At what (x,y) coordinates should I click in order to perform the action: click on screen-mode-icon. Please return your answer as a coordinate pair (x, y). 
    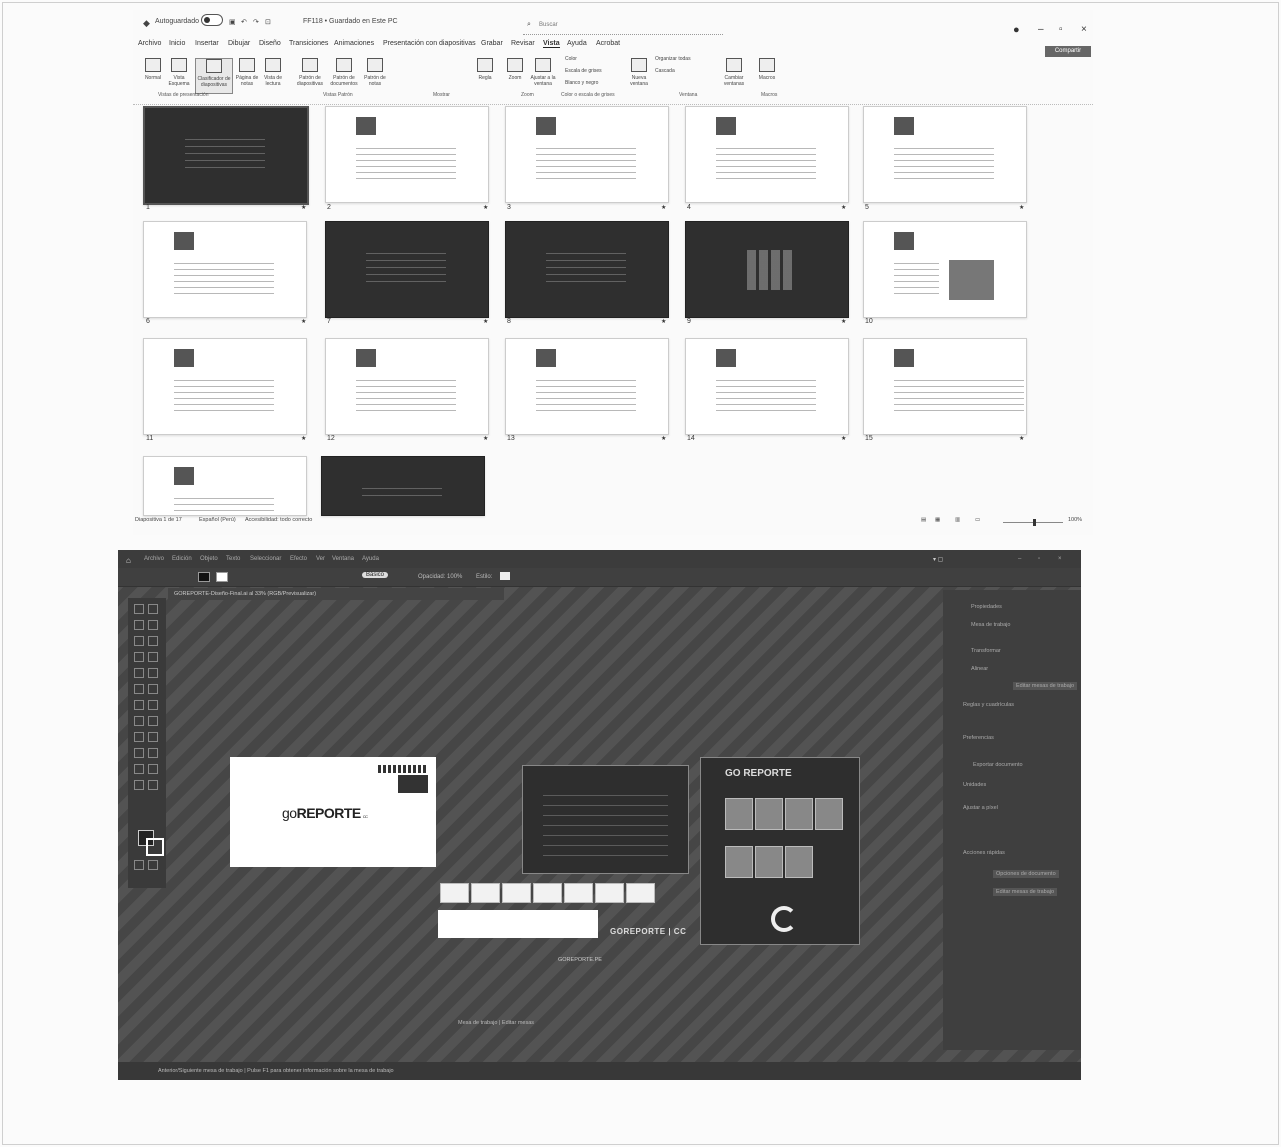
    Looking at the image, I should click on (153, 865).